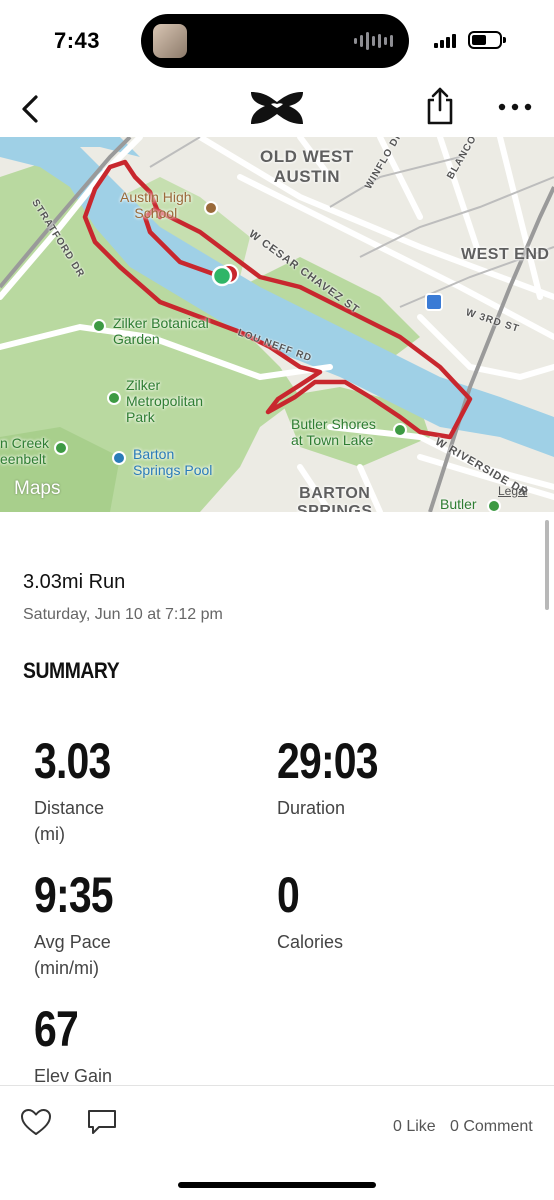 The width and height of the screenshot is (554, 1200). What do you see at coordinates (491, 1127) in the screenshot?
I see `comment-count: 0 Comment` at bounding box center [491, 1127].